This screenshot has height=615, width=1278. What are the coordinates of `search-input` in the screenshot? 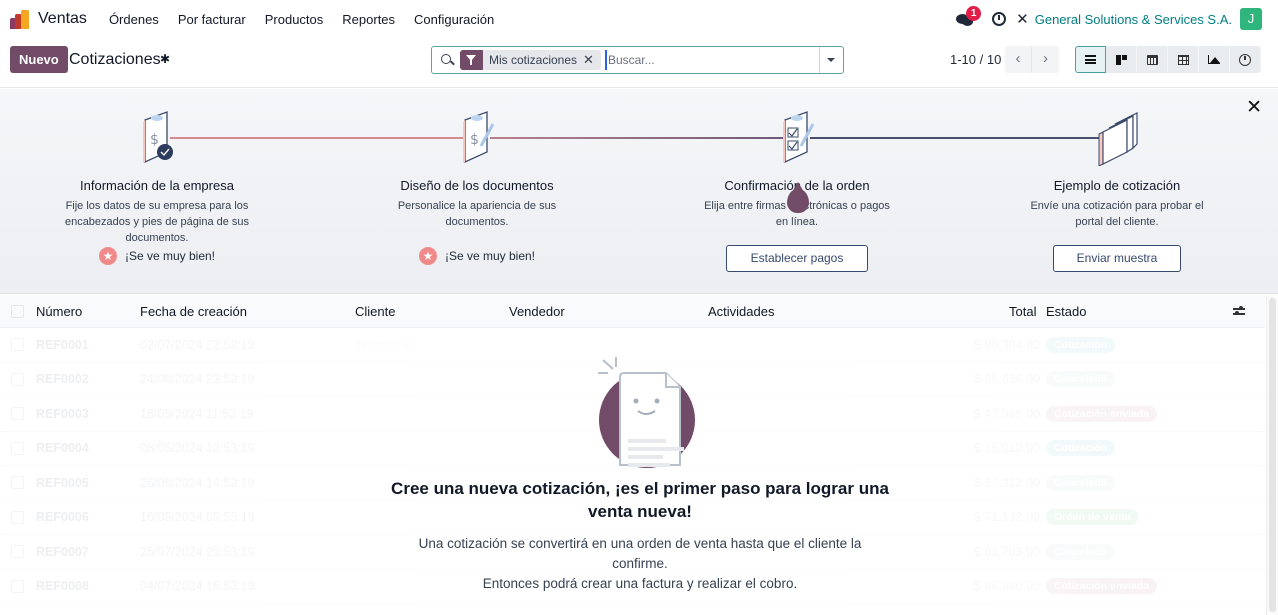 It's located at (711, 60).